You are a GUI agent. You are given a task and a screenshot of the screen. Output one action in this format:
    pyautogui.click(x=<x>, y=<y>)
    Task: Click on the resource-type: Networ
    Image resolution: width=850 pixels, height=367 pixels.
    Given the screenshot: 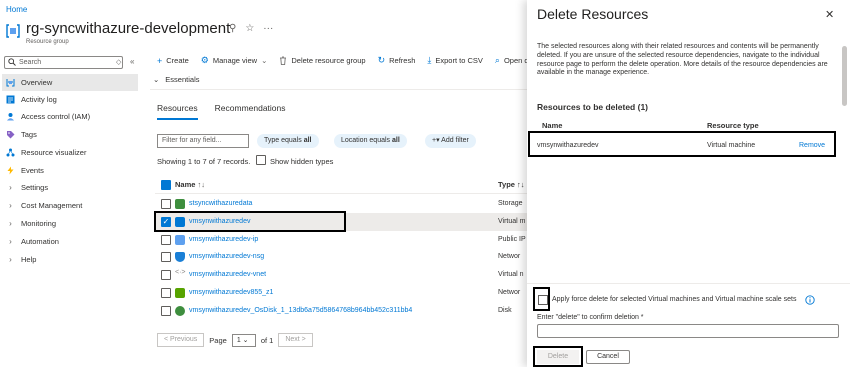 What is the action you would take?
    pyautogui.click(x=509, y=256)
    